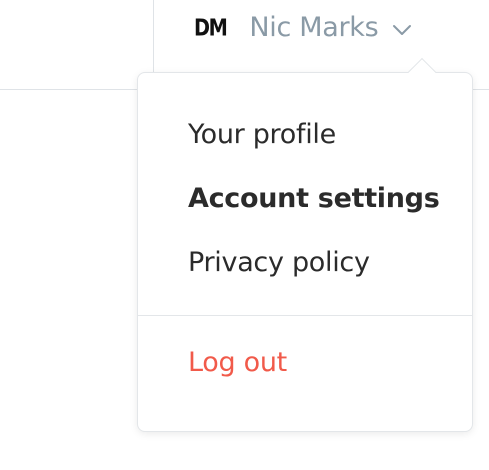  I want to click on user-menu-toggle: DM Nic Marks, so click(301, 28).